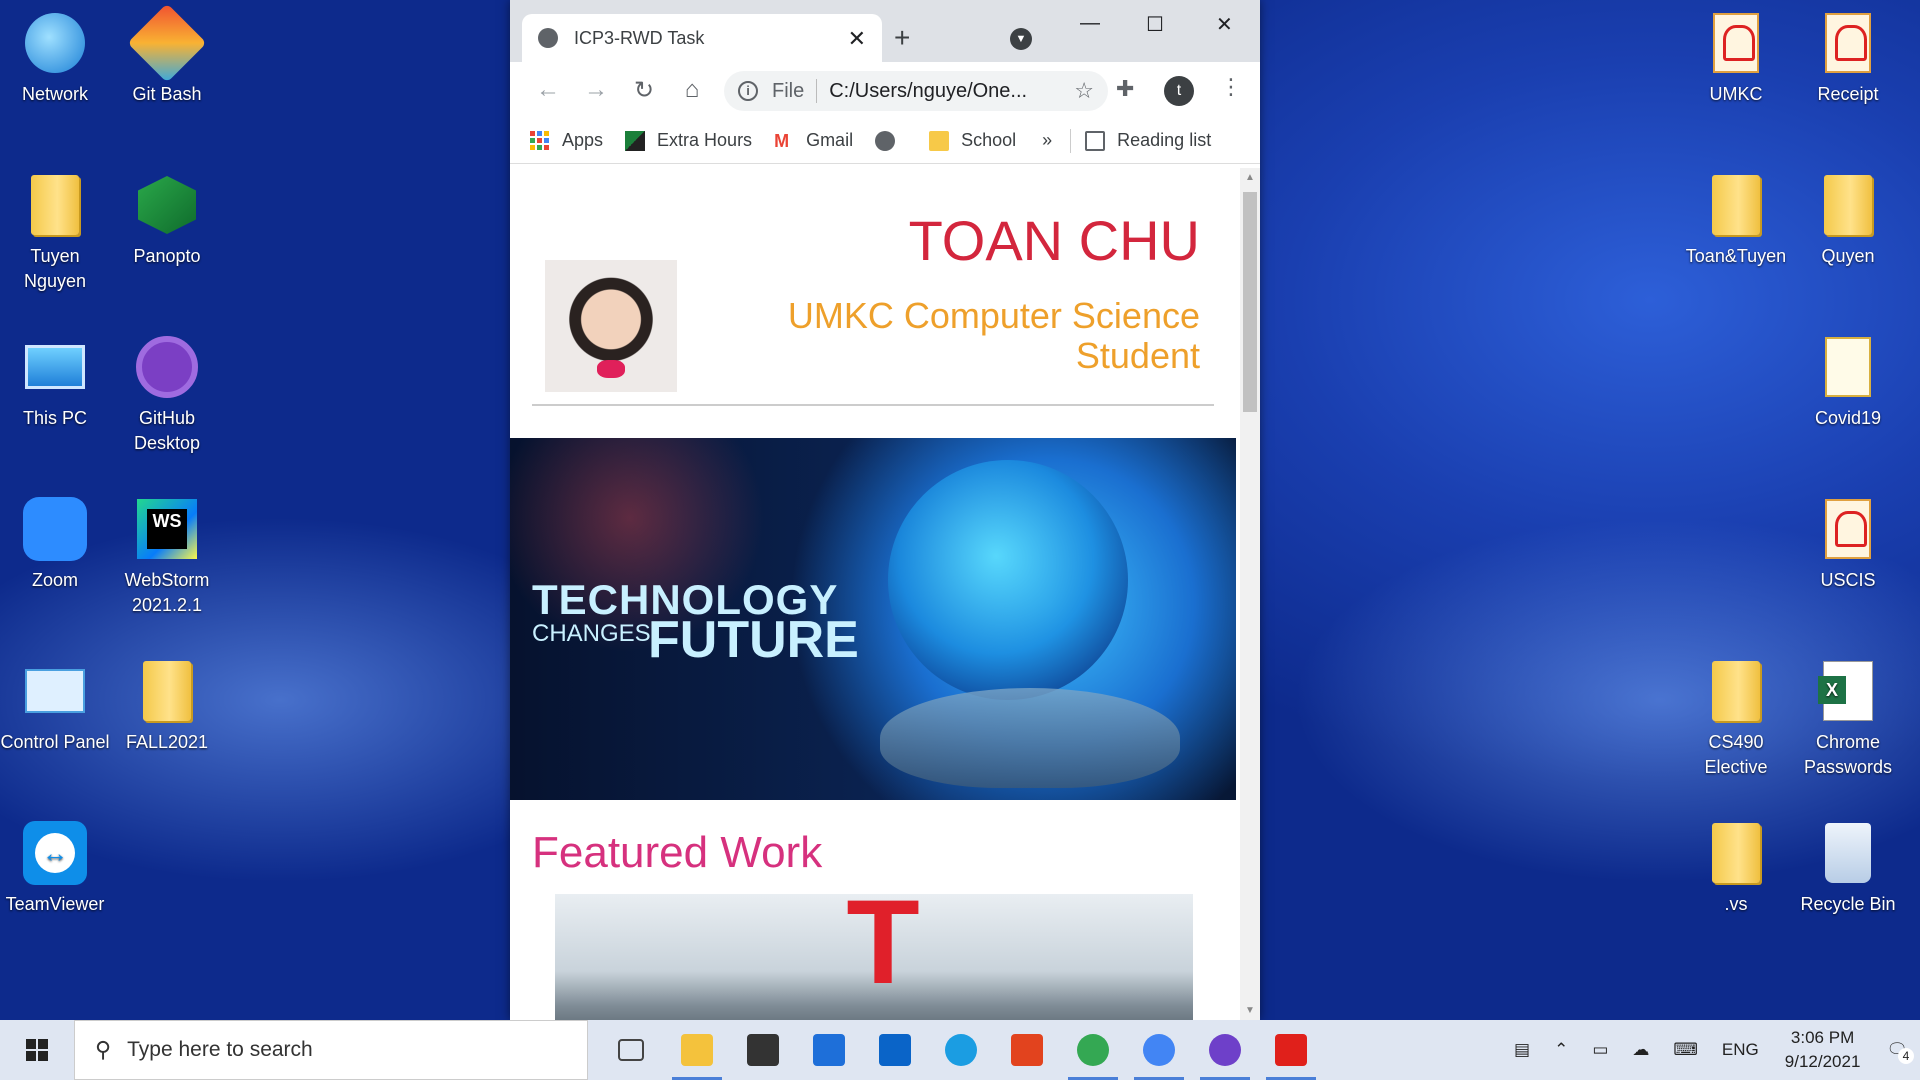 This screenshot has width=1920, height=1080. What do you see at coordinates (55, 381) in the screenshot?
I see `desktop-icon-this-pc: This PC` at bounding box center [55, 381].